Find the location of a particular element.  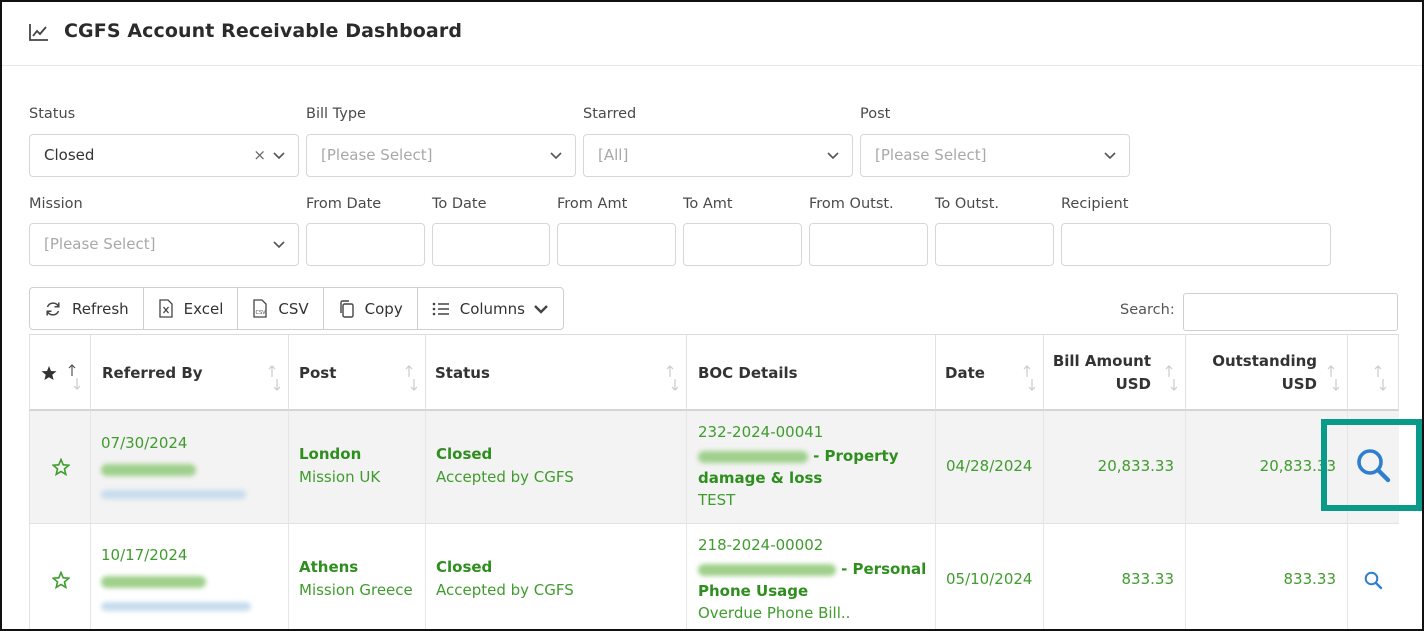

excel-button: Excel is located at coordinates (191, 308).